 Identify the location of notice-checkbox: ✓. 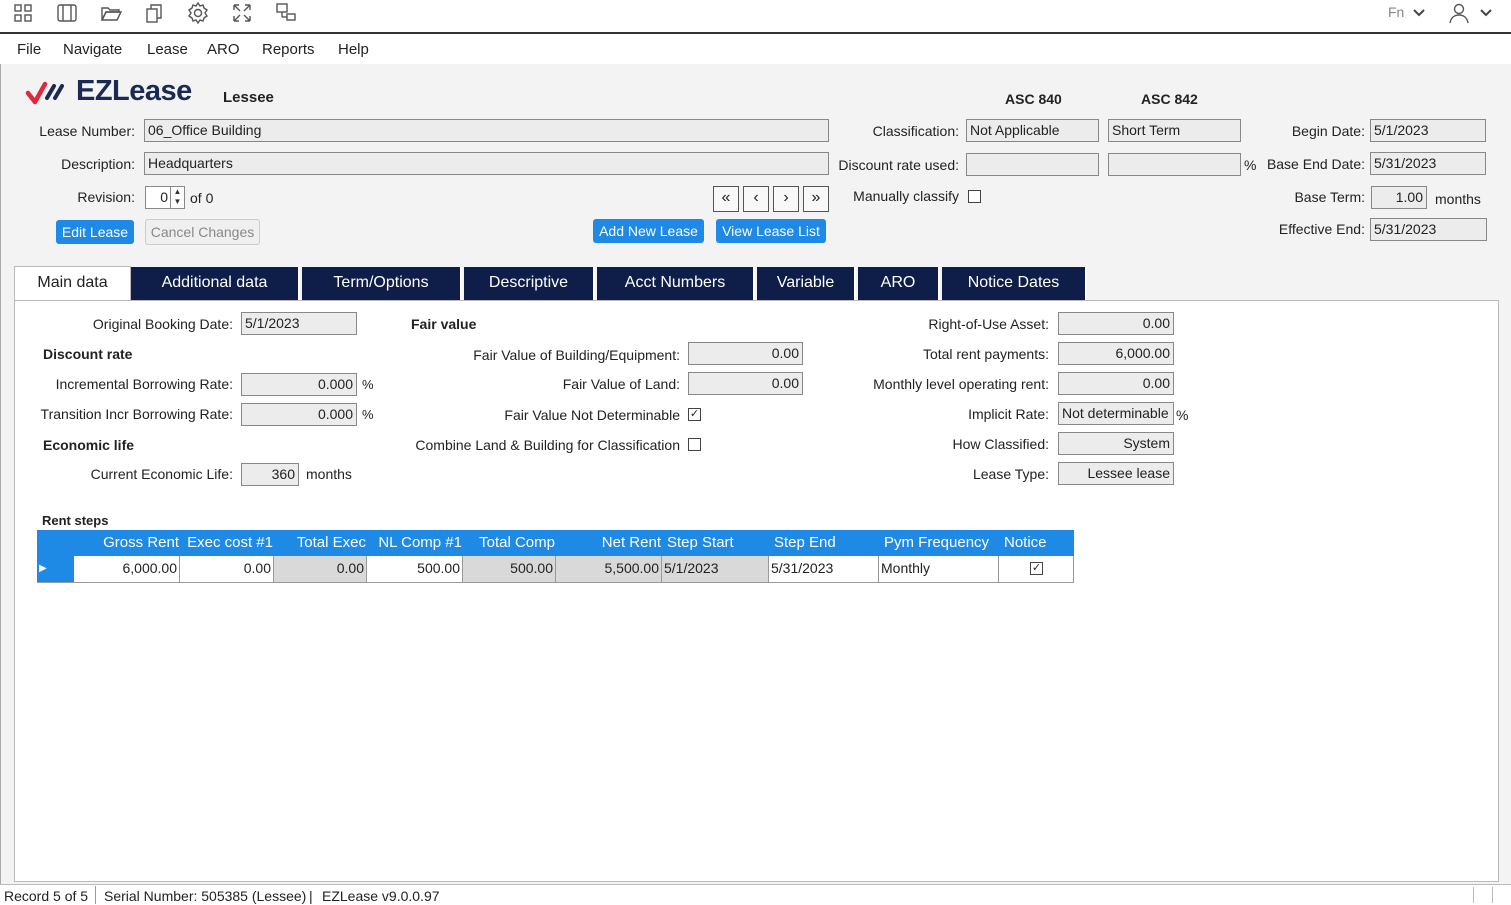
(1036, 568).